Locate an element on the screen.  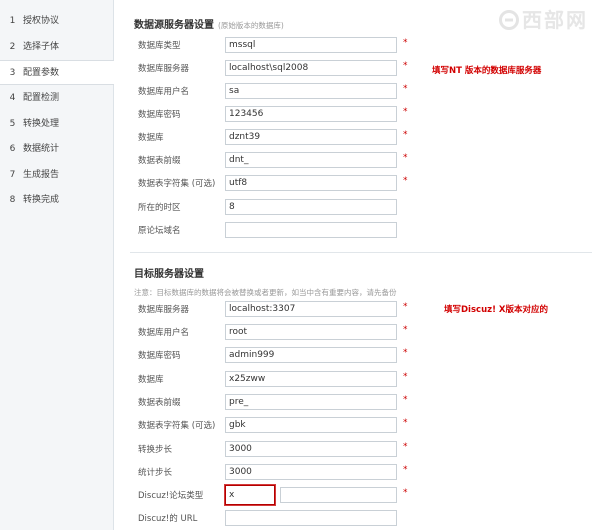
charset-input is located at coordinates (311, 183).